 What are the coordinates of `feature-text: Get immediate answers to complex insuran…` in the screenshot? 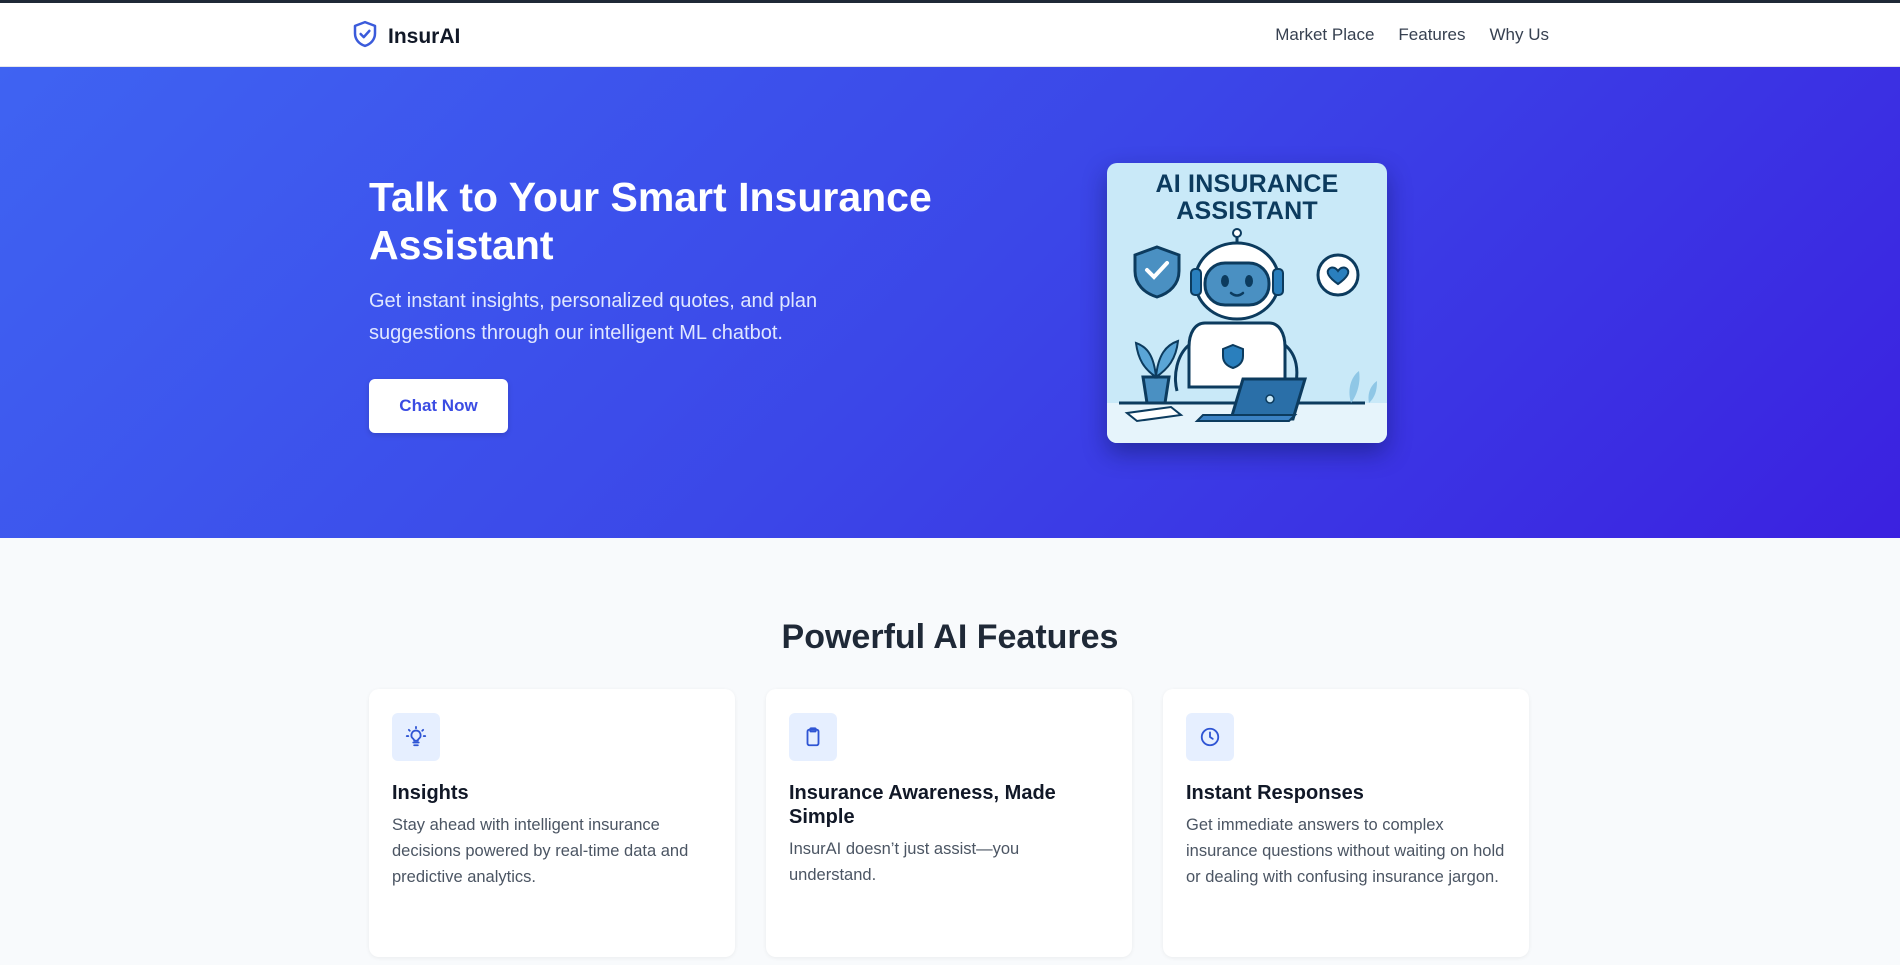 It's located at (1345, 851).